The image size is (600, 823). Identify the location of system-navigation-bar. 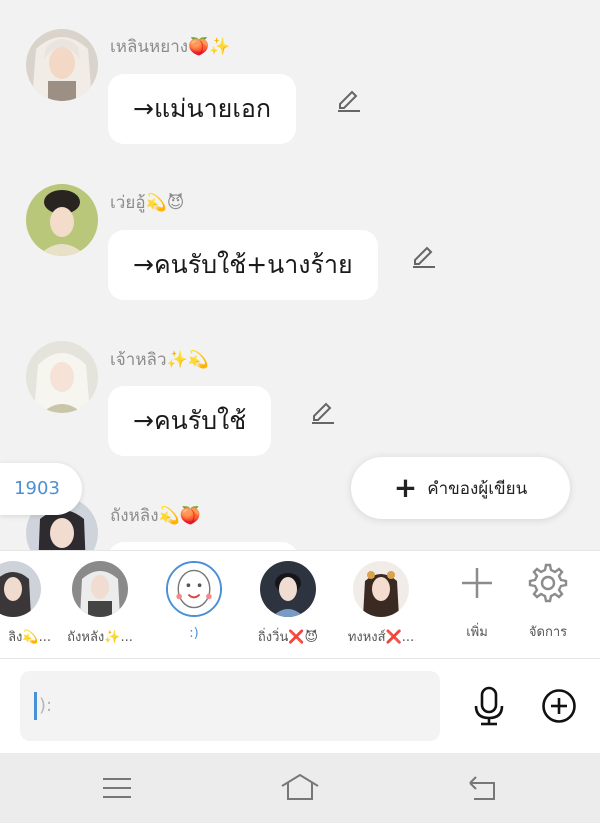
(300, 788).